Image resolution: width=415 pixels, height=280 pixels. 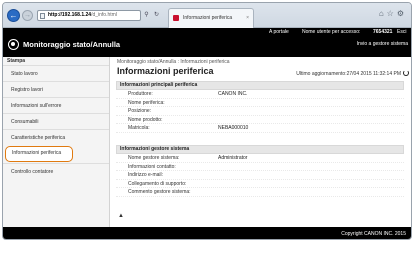 I want to click on sidebar-item-stato-lavoro: Stato lavoro, so click(x=56, y=73).